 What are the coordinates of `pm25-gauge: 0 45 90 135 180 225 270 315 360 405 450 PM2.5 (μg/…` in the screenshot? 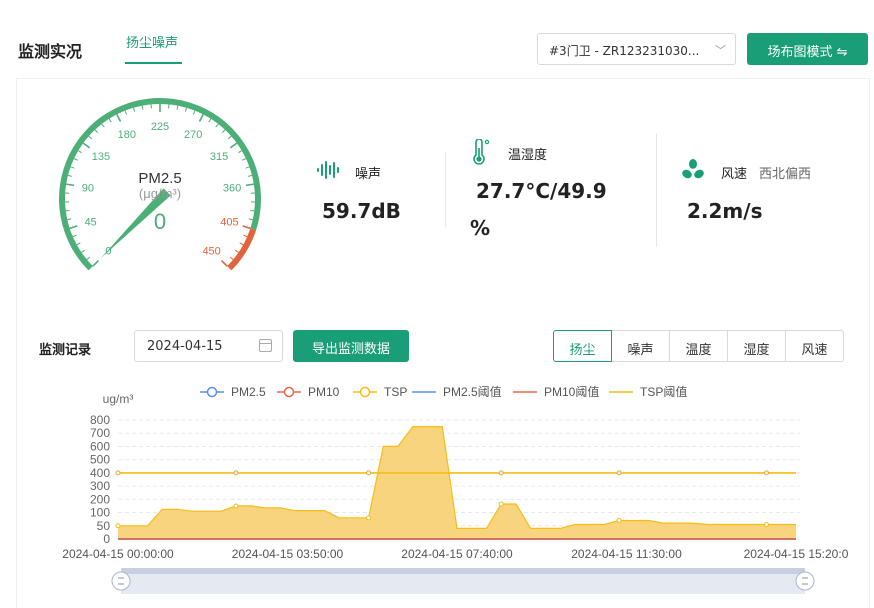 It's located at (160, 184).